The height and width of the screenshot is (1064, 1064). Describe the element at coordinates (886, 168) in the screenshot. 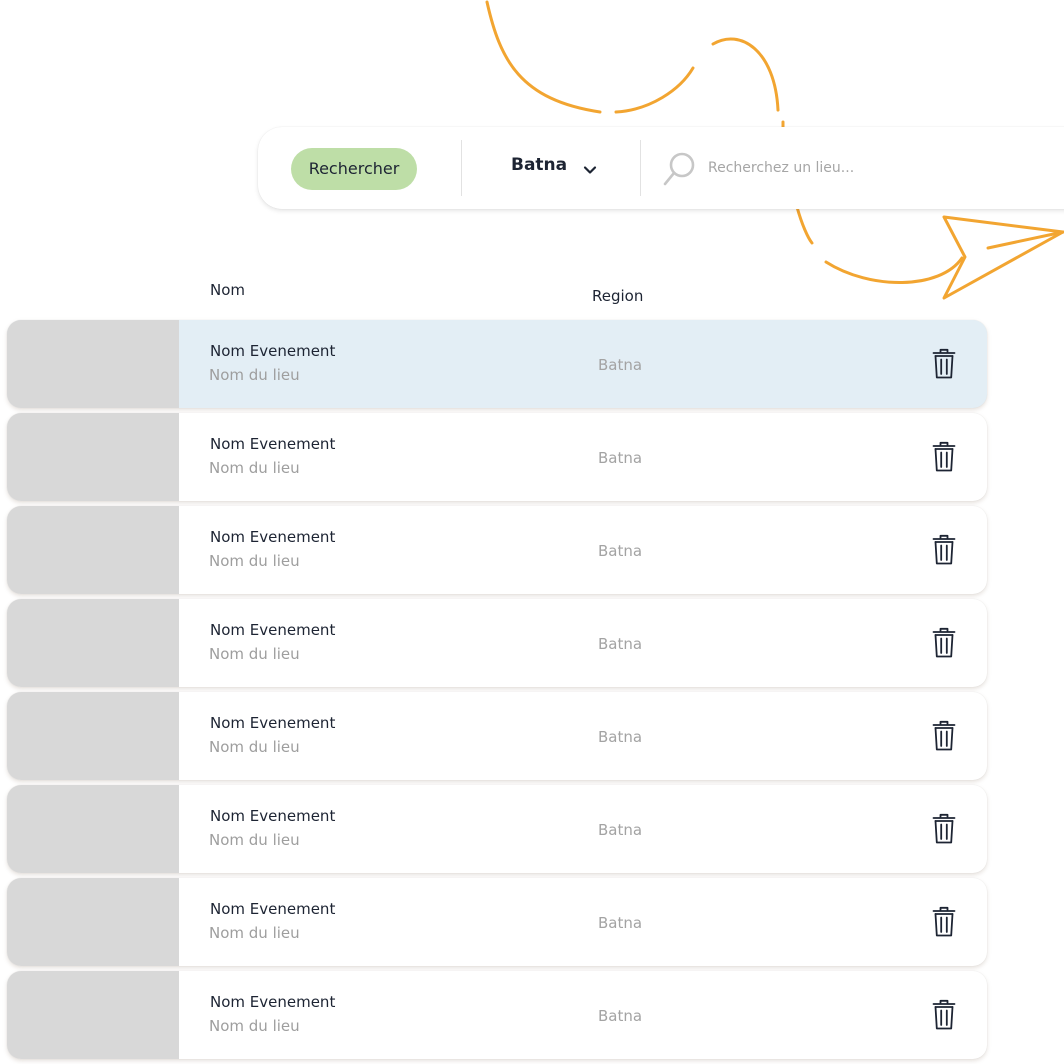

I see `search-input` at that location.